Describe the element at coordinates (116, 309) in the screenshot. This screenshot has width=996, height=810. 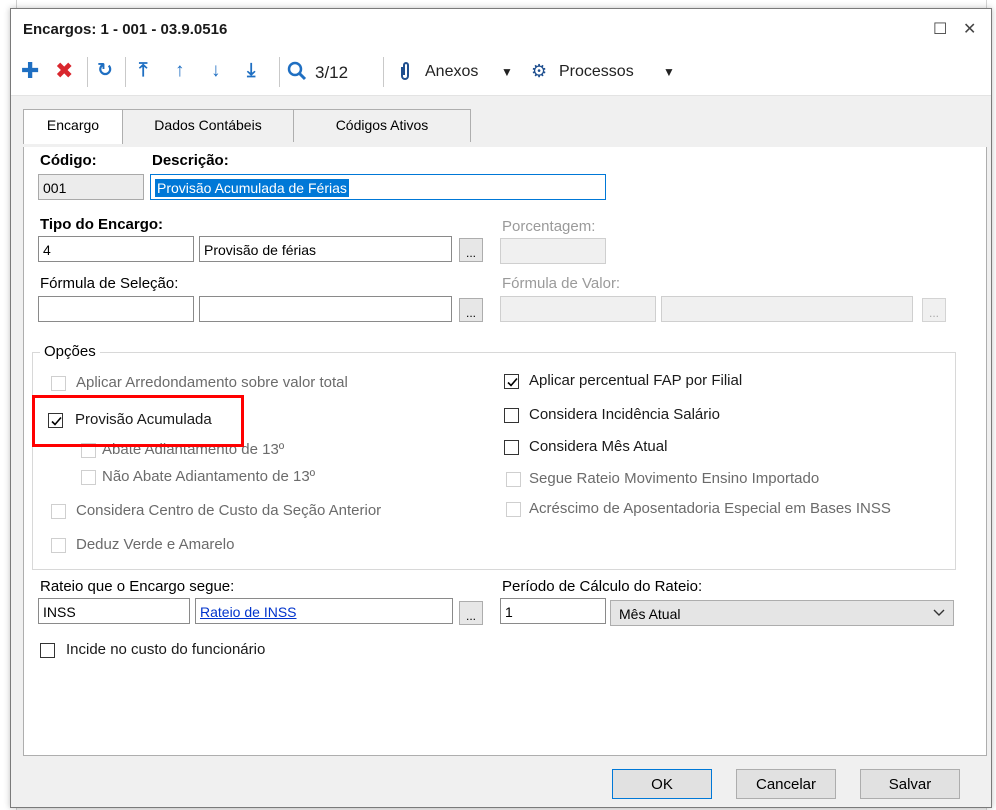
I see `formula-selecao-code-field` at that location.